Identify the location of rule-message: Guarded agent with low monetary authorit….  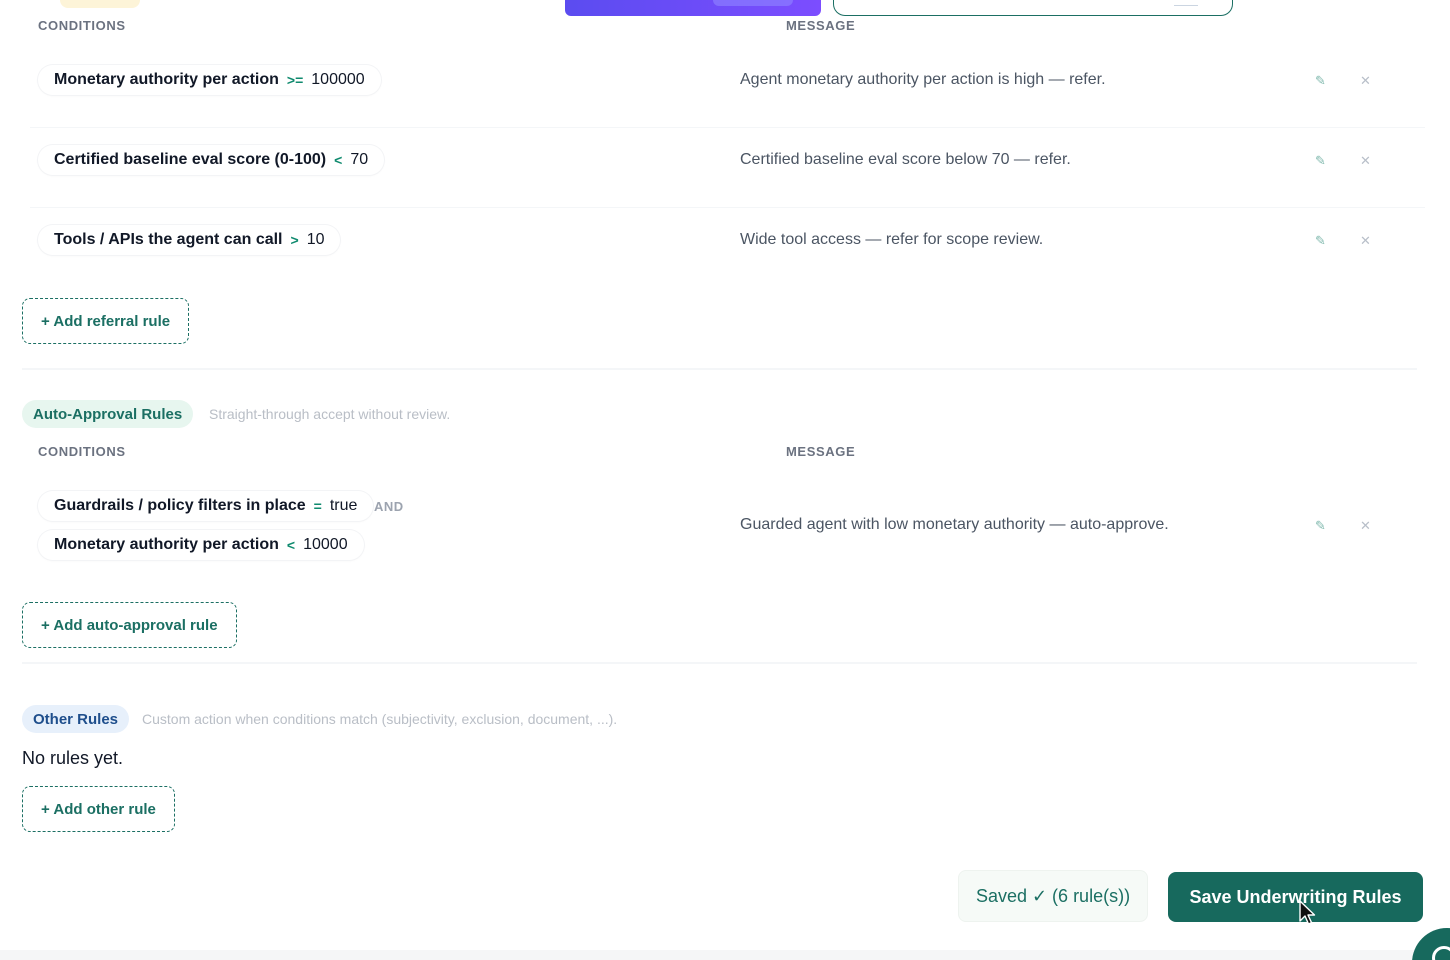
(954, 524).